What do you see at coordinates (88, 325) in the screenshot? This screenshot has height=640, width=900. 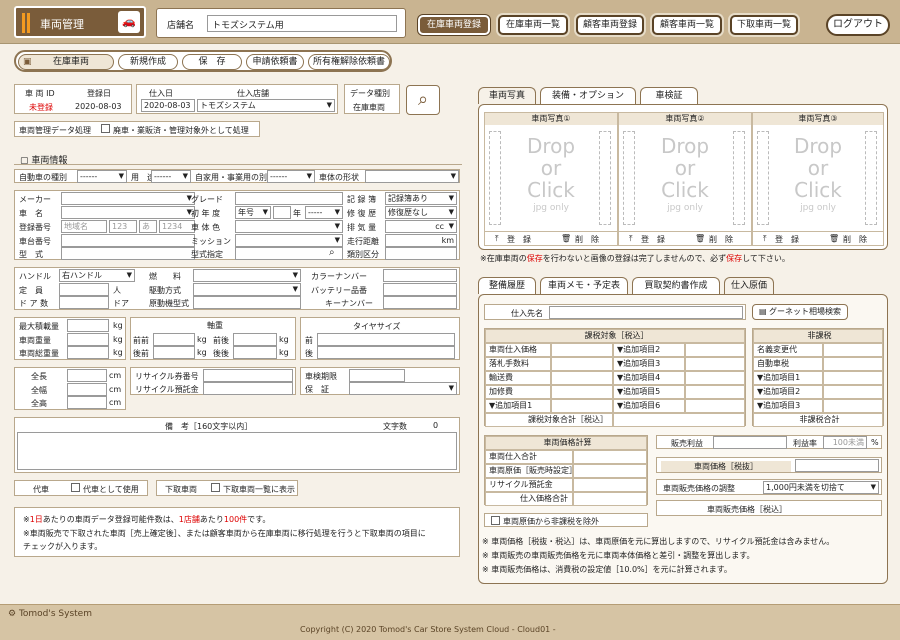 I see `max-load-field` at bounding box center [88, 325].